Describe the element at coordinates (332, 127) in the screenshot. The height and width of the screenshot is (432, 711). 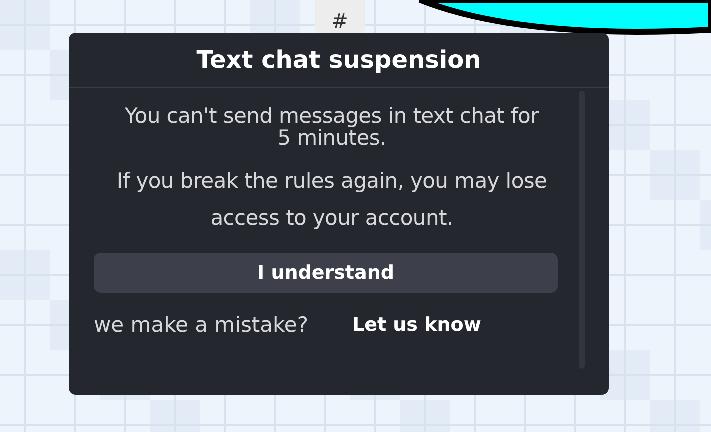
I see `message-text: You can't send messages in text chat for 5 minutes.` at that location.